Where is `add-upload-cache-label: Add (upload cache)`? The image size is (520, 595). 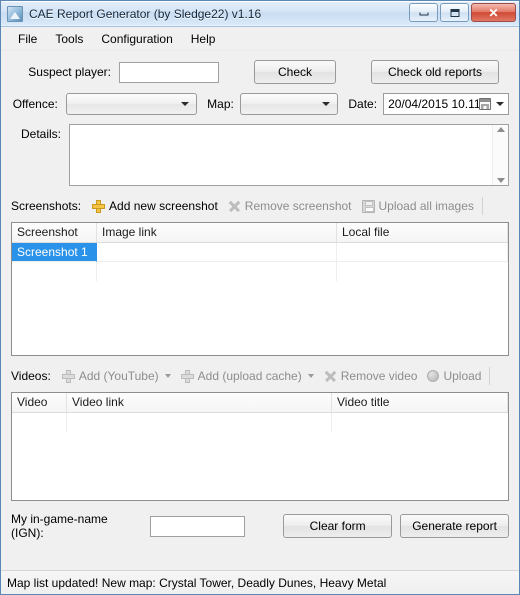
add-upload-cache-label: Add (upload cache) is located at coordinates (249, 376).